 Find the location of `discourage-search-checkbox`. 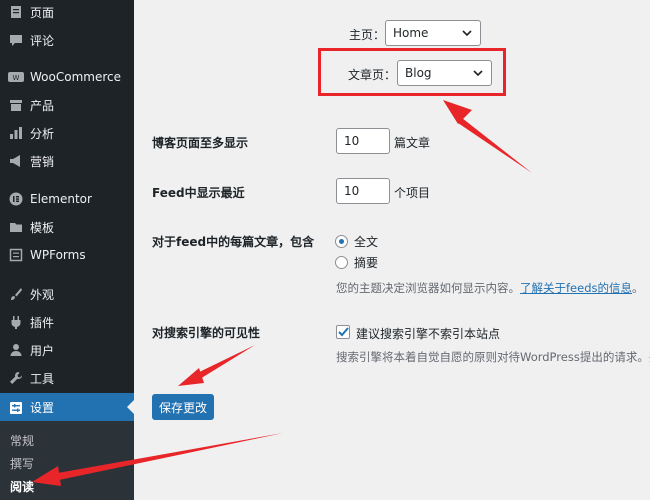

discourage-search-checkbox is located at coordinates (343, 332).